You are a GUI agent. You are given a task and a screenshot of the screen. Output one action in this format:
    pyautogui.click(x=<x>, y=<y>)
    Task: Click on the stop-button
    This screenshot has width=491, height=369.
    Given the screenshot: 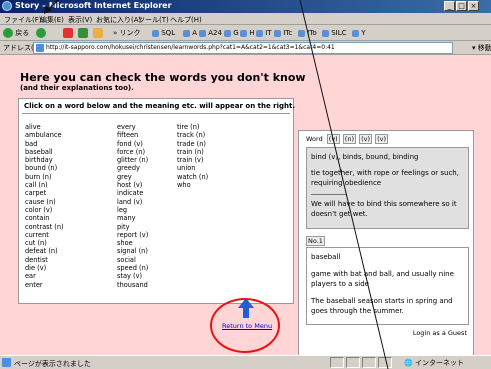 What is the action you would take?
    pyautogui.click(x=68, y=33)
    